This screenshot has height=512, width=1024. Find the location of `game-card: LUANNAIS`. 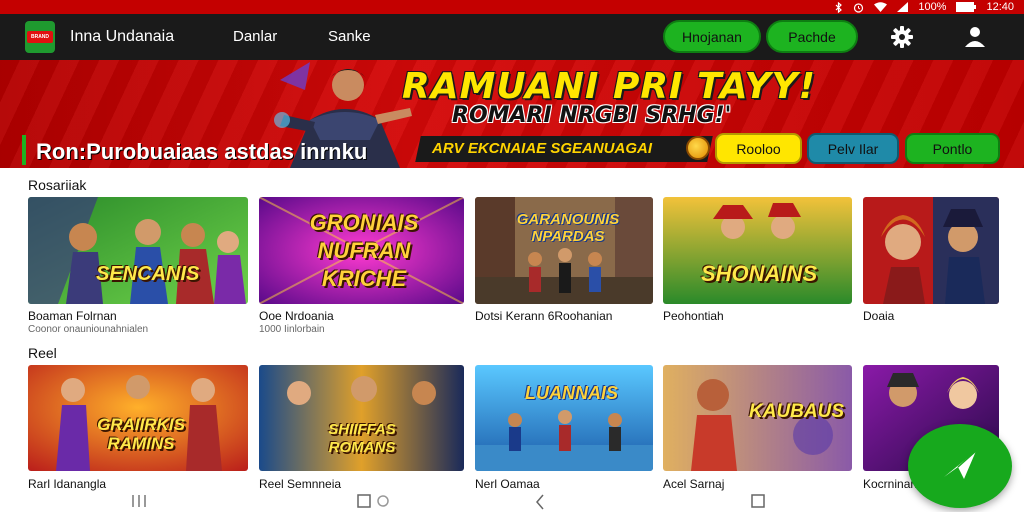

game-card: LUANNAIS is located at coordinates (564, 418).